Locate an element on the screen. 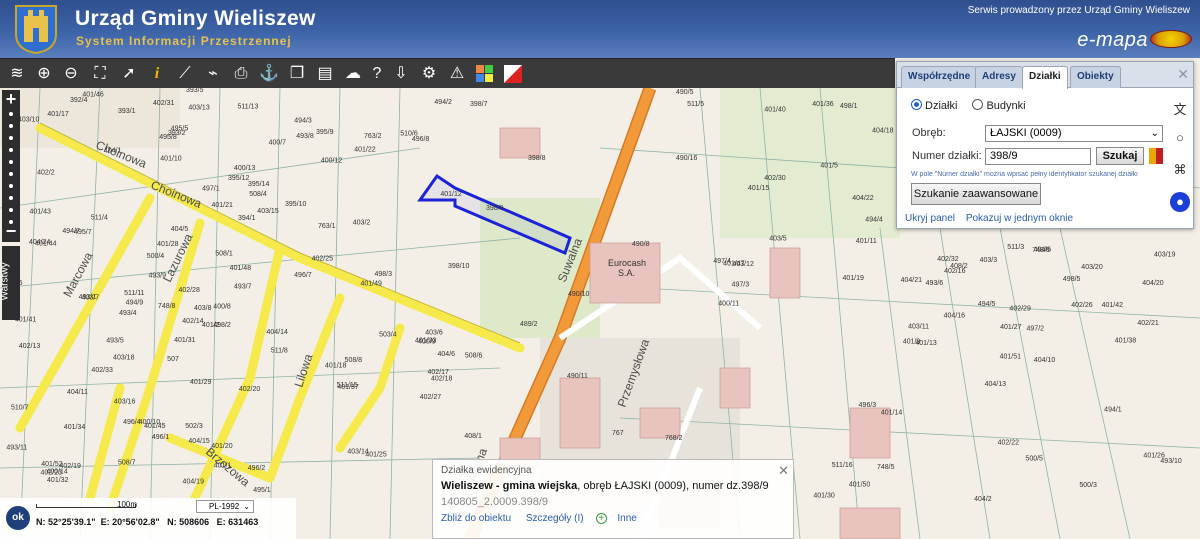 The image size is (1200, 539). parcel-number: 401/33 is located at coordinates (426, 341).